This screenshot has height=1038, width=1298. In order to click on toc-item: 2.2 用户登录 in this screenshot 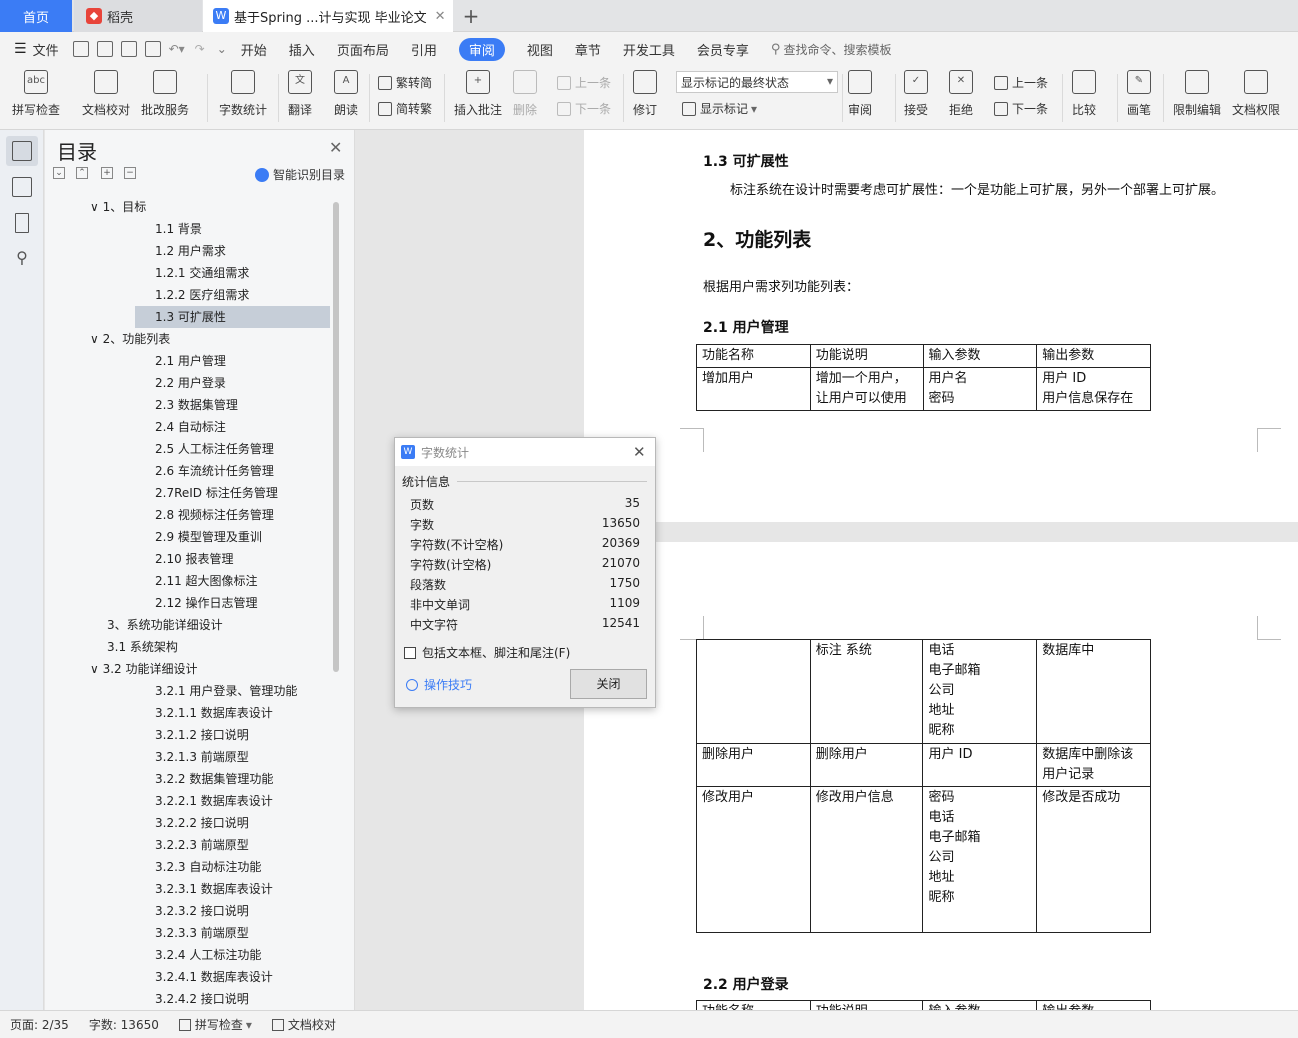, I will do `click(190, 383)`.